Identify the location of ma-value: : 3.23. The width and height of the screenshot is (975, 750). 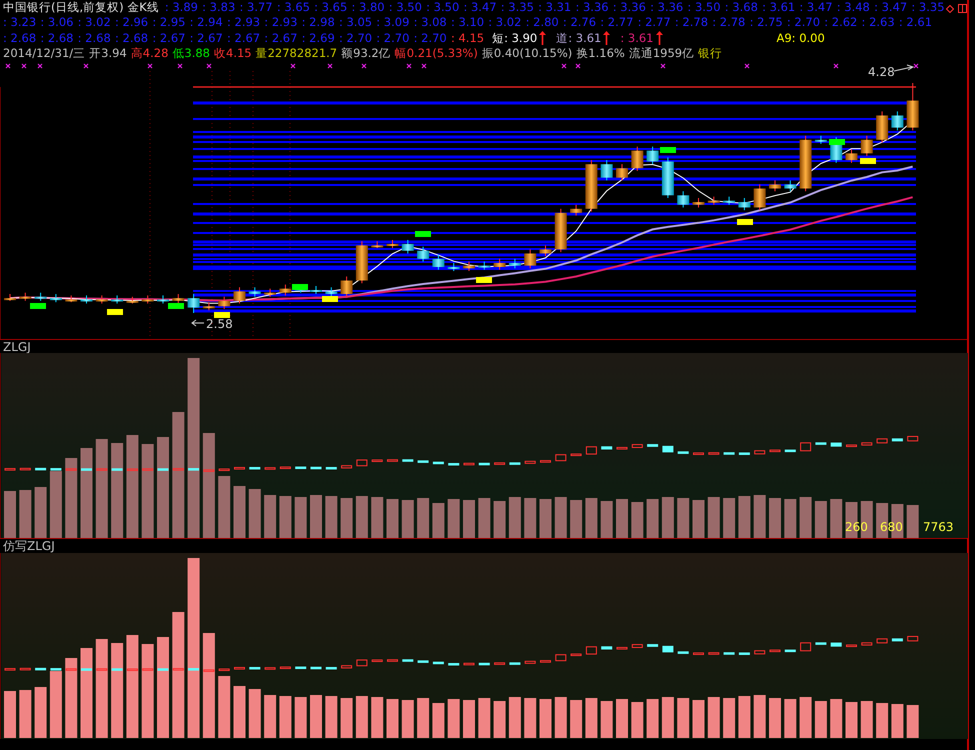
(19, 23).